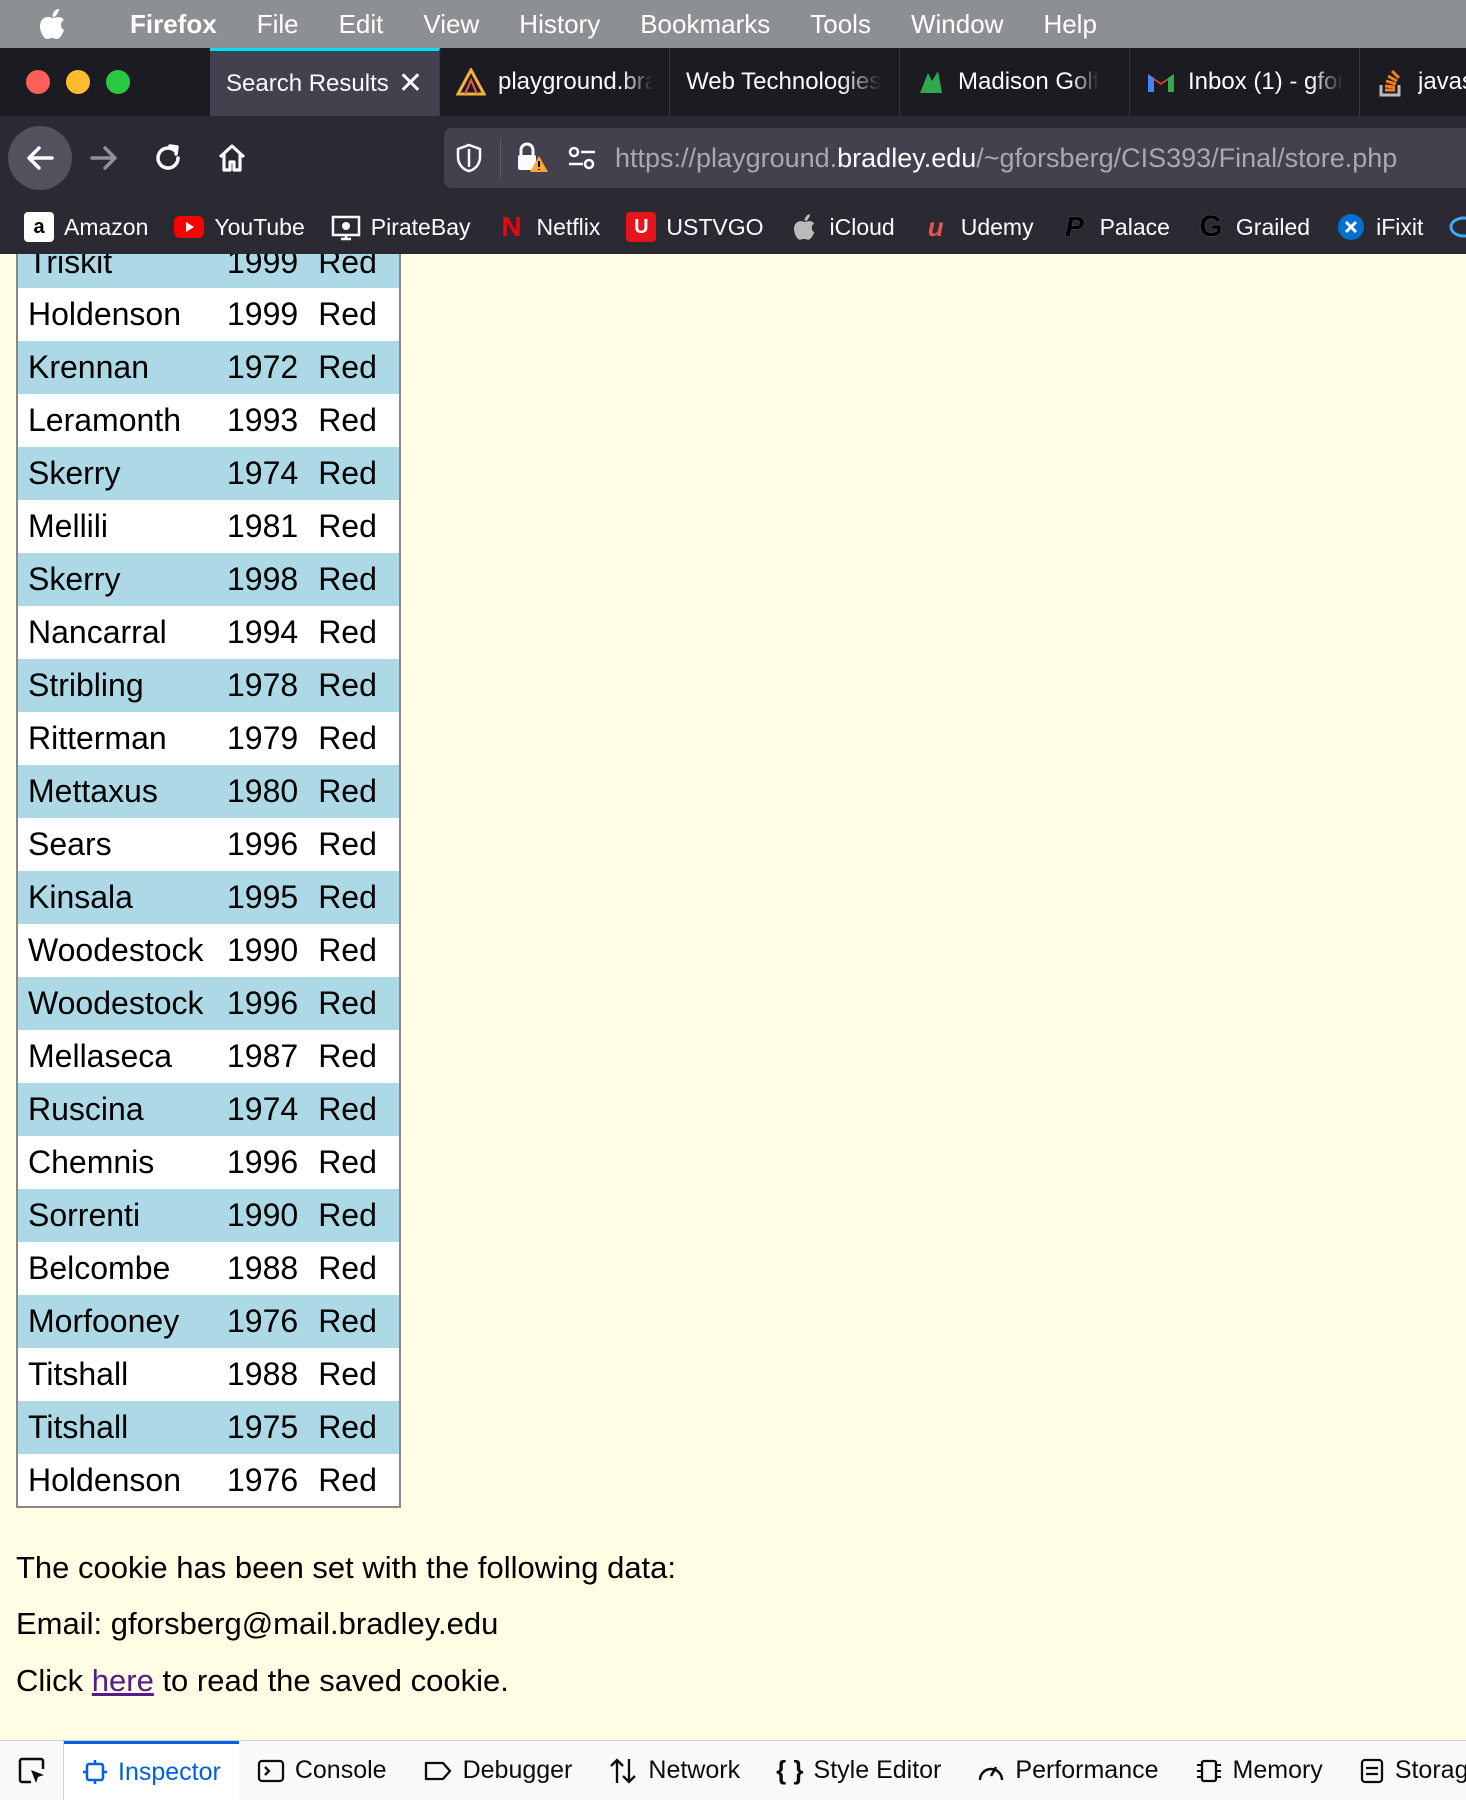 This screenshot has height=1800, width=1466. Describe the element at coordinates (1161, 82) in the screenshot. I see `gmail-favicon-icon` at that location.